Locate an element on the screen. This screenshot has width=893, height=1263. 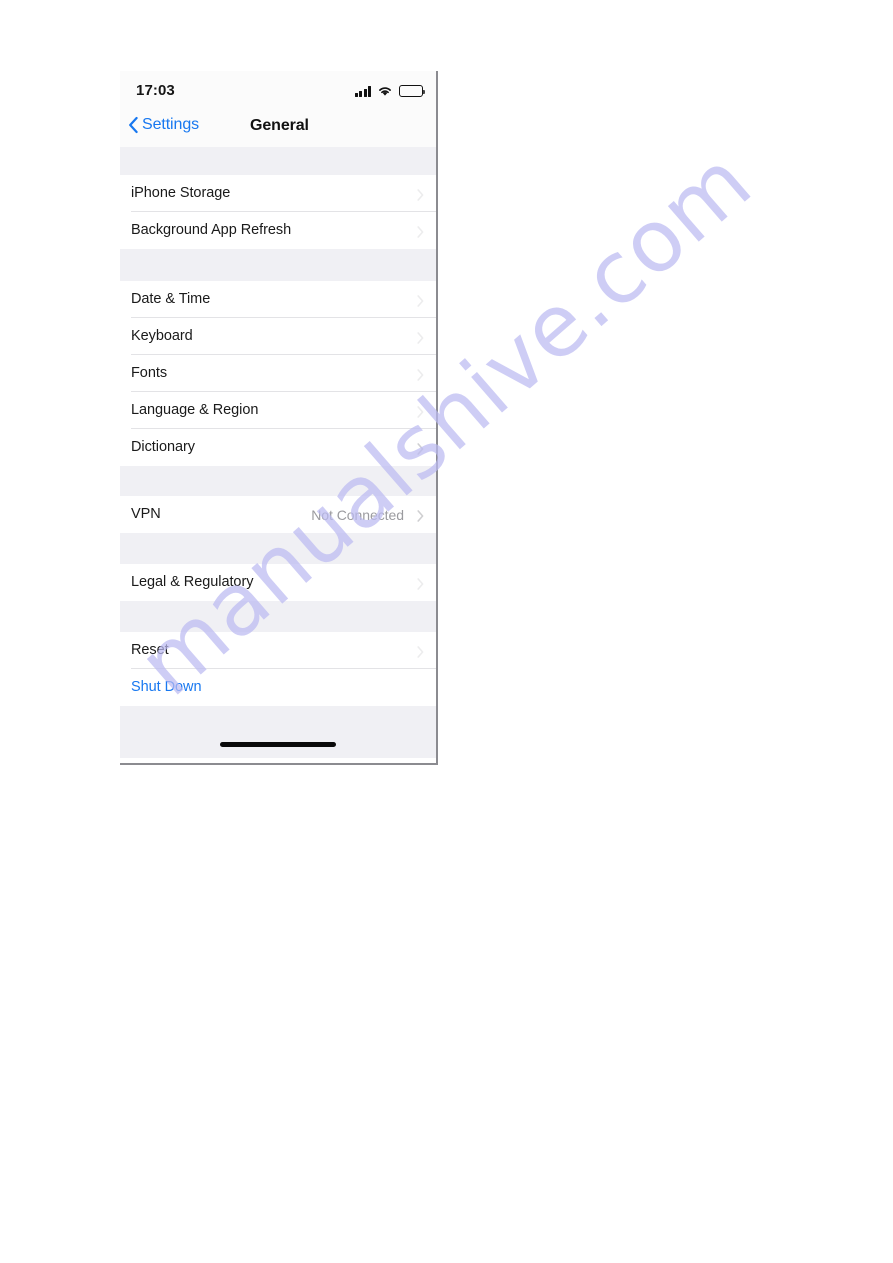
status-bar-icons is located at coordinates (389, 90).